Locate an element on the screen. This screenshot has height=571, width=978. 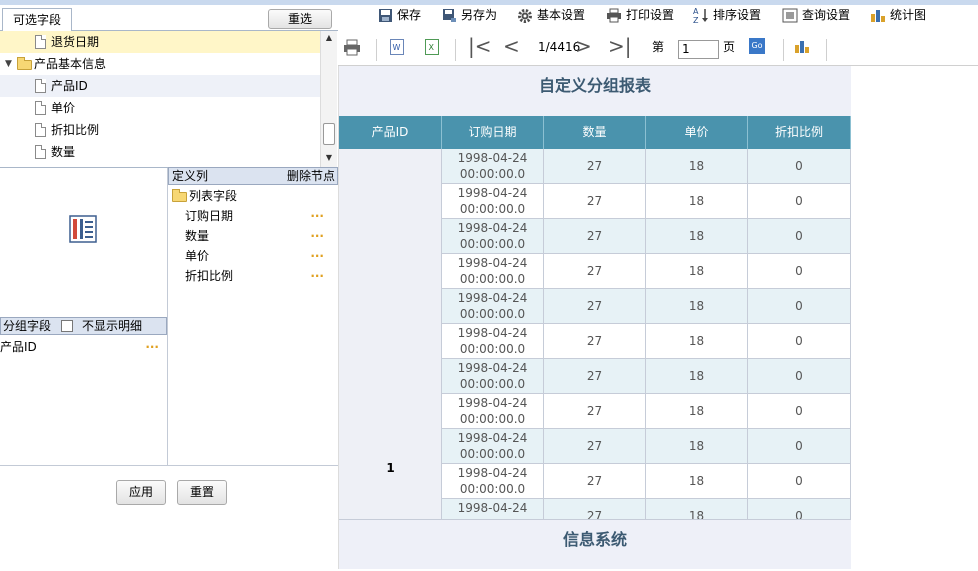
column-field-discount: 折扣比例 ··· is located at coordinates (253, 276).